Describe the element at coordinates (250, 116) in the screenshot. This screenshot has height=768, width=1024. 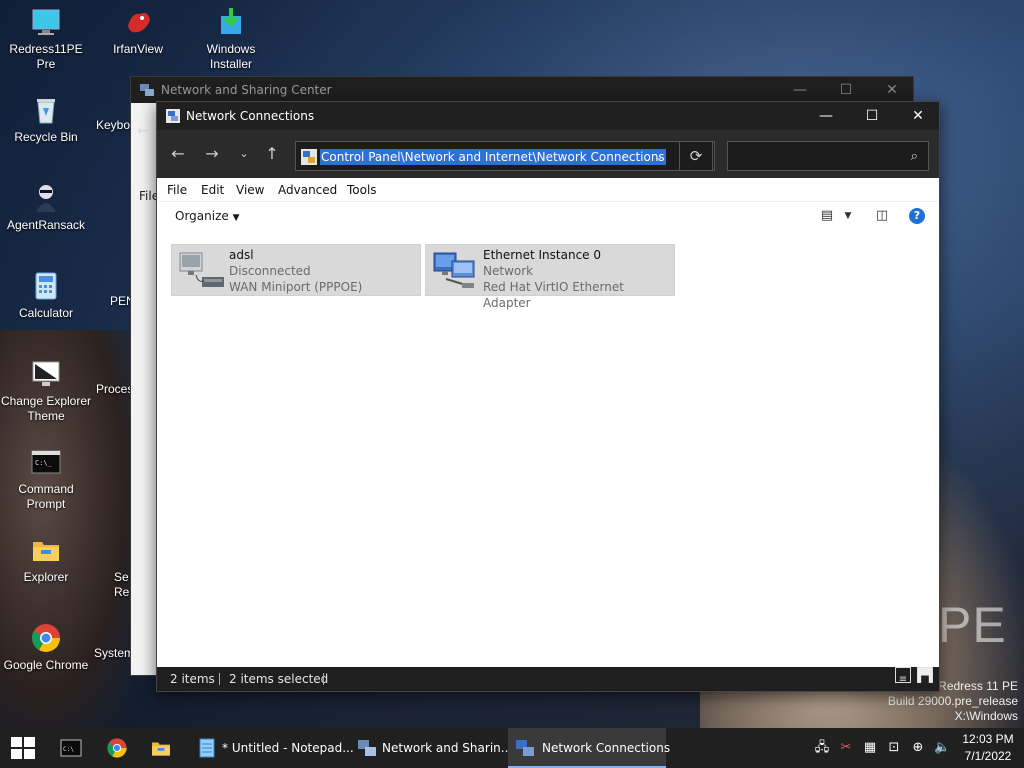
I see `window-title: Network Connections` at that location.